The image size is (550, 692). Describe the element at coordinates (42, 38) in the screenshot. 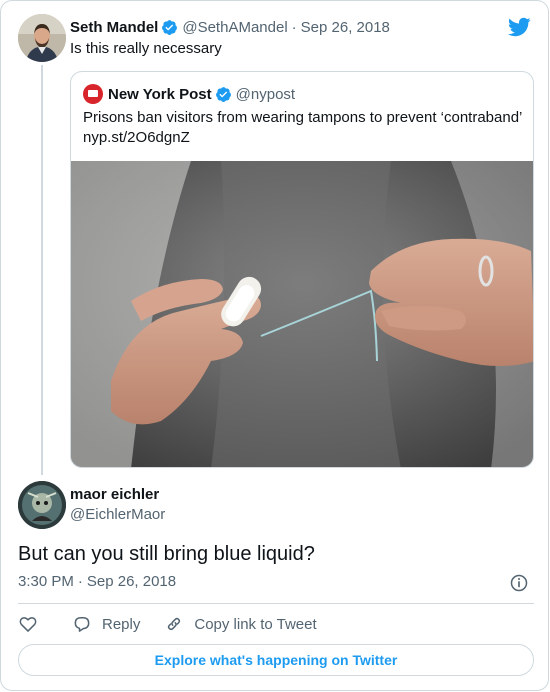

I see `parent-avatar` at that location.